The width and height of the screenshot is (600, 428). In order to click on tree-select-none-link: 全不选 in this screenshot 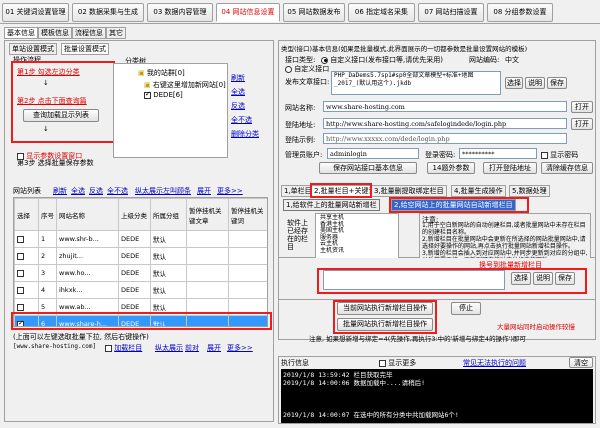, I will do `click(241, 120)`.